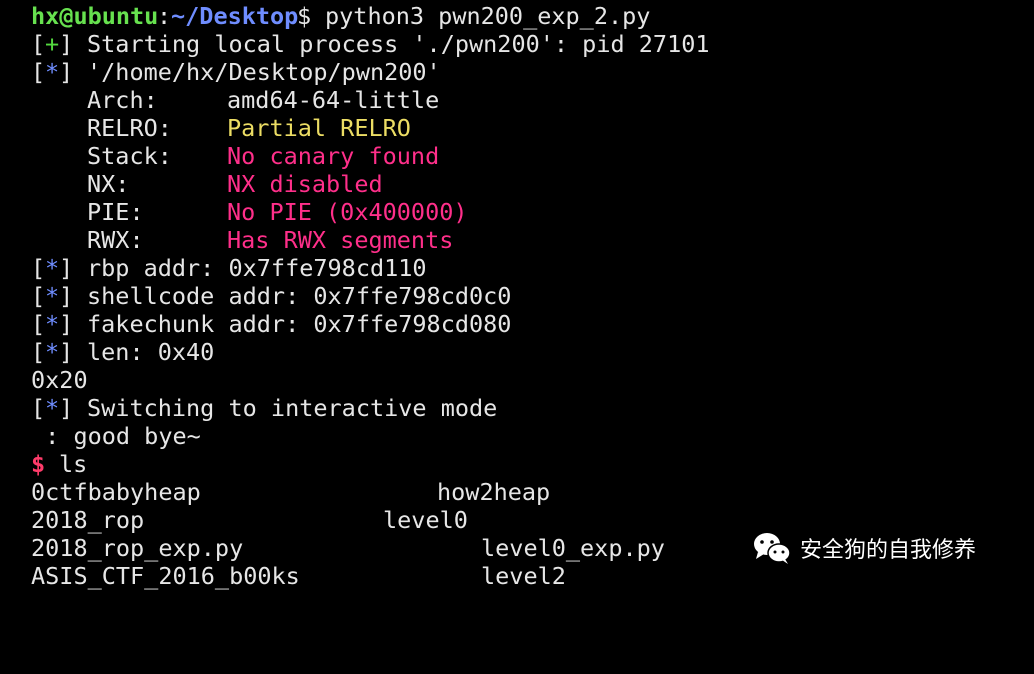  I want to click on info-text: rbp addr: 0x7ffe798cd110, so click(257, 268).